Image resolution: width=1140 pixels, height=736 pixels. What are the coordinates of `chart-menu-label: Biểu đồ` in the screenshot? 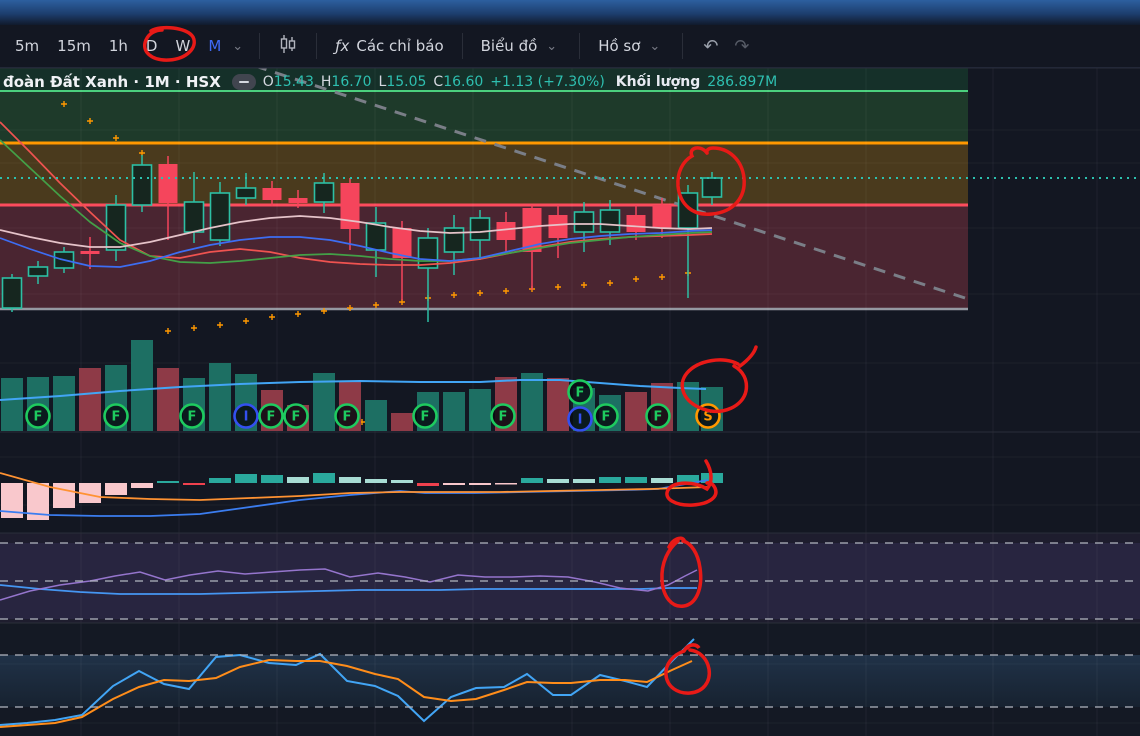 It's located at (509, 46).